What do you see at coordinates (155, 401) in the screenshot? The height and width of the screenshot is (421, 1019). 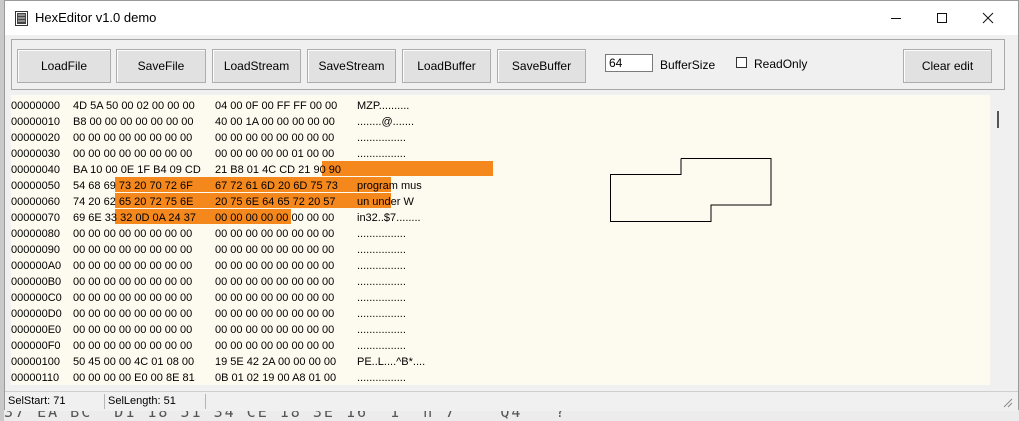 I see `sel-length-status: SelLength: 51` at bounding box center [155, 401].